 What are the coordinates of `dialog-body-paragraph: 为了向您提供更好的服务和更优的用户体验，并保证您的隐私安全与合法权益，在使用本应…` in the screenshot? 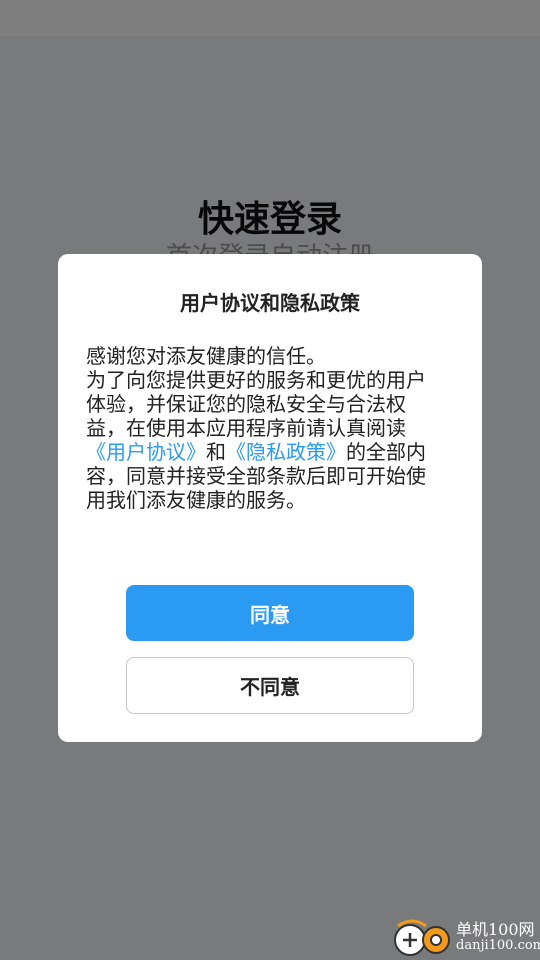 It's located at (261, 440).